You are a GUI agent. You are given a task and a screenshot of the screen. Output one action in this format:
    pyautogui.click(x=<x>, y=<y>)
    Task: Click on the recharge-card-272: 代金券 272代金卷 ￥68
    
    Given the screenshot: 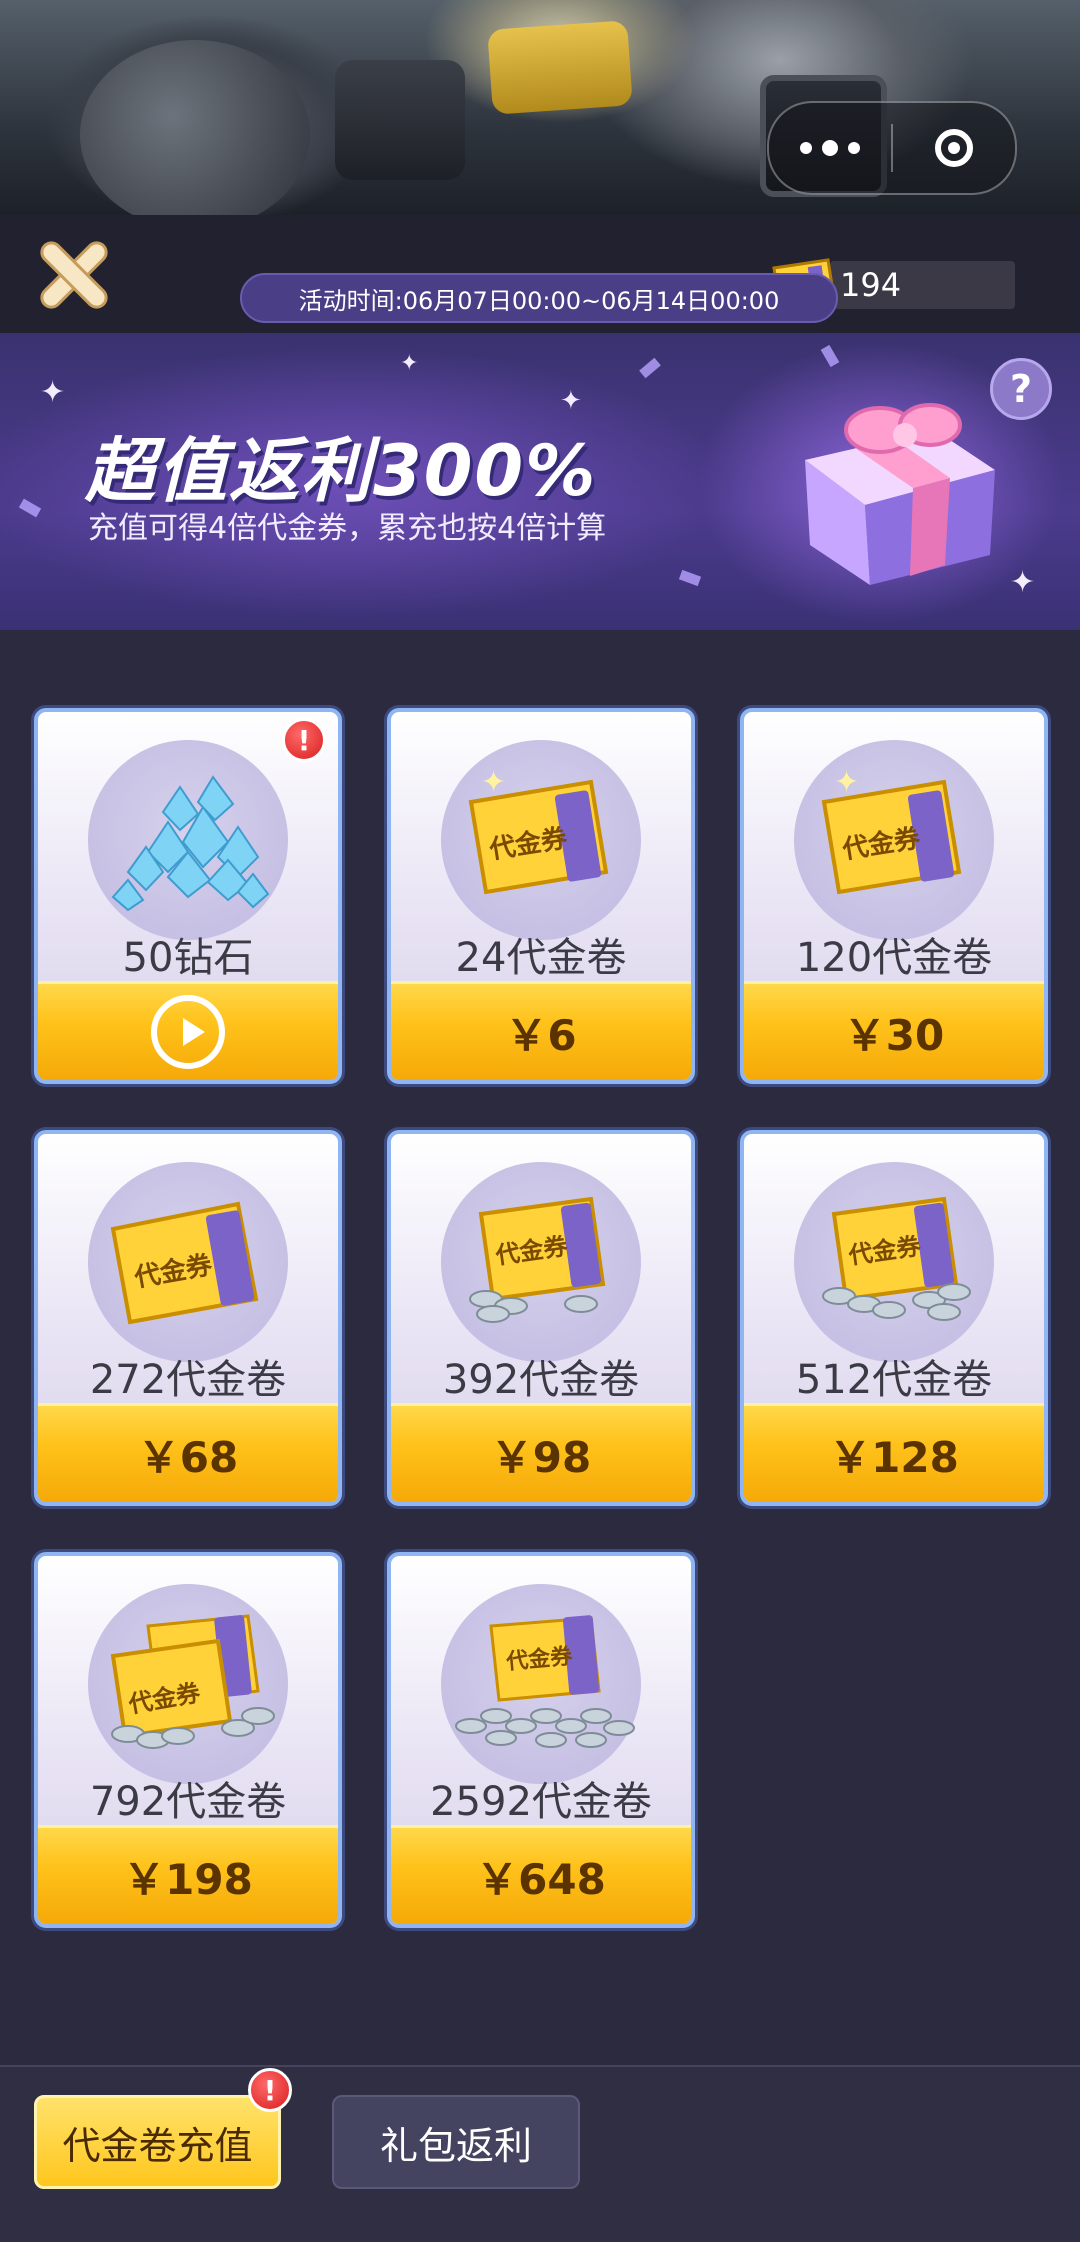 What is the action you would take?
    pyautogui.click(x=188, y=1318)
    